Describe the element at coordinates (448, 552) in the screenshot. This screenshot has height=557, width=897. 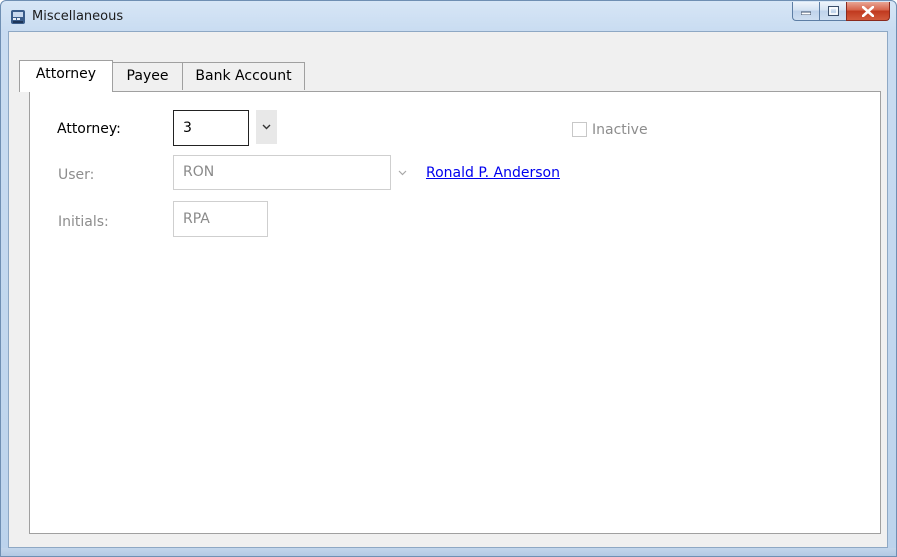
I see `window-bottom-frame` at that location.